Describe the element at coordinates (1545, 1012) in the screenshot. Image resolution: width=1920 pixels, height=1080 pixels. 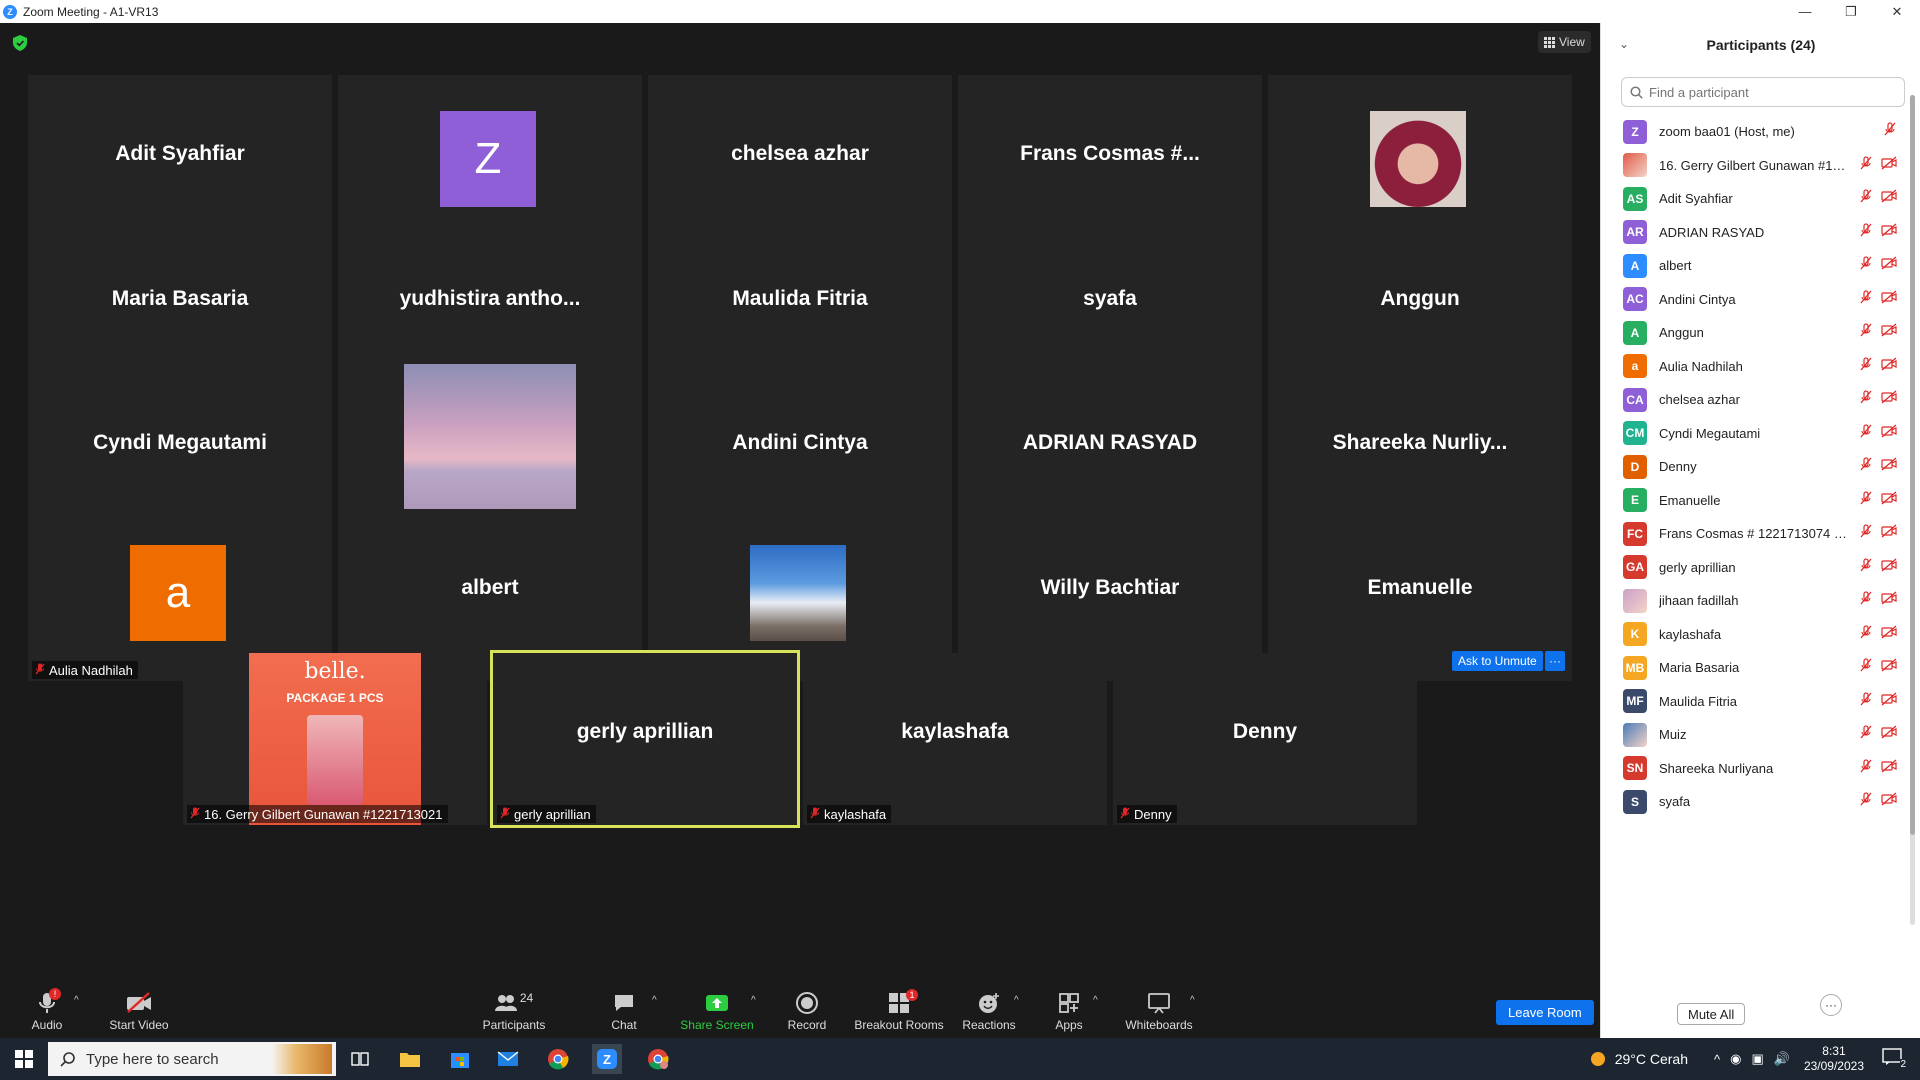
I see `leave-room-button: Leave Room` at that location.